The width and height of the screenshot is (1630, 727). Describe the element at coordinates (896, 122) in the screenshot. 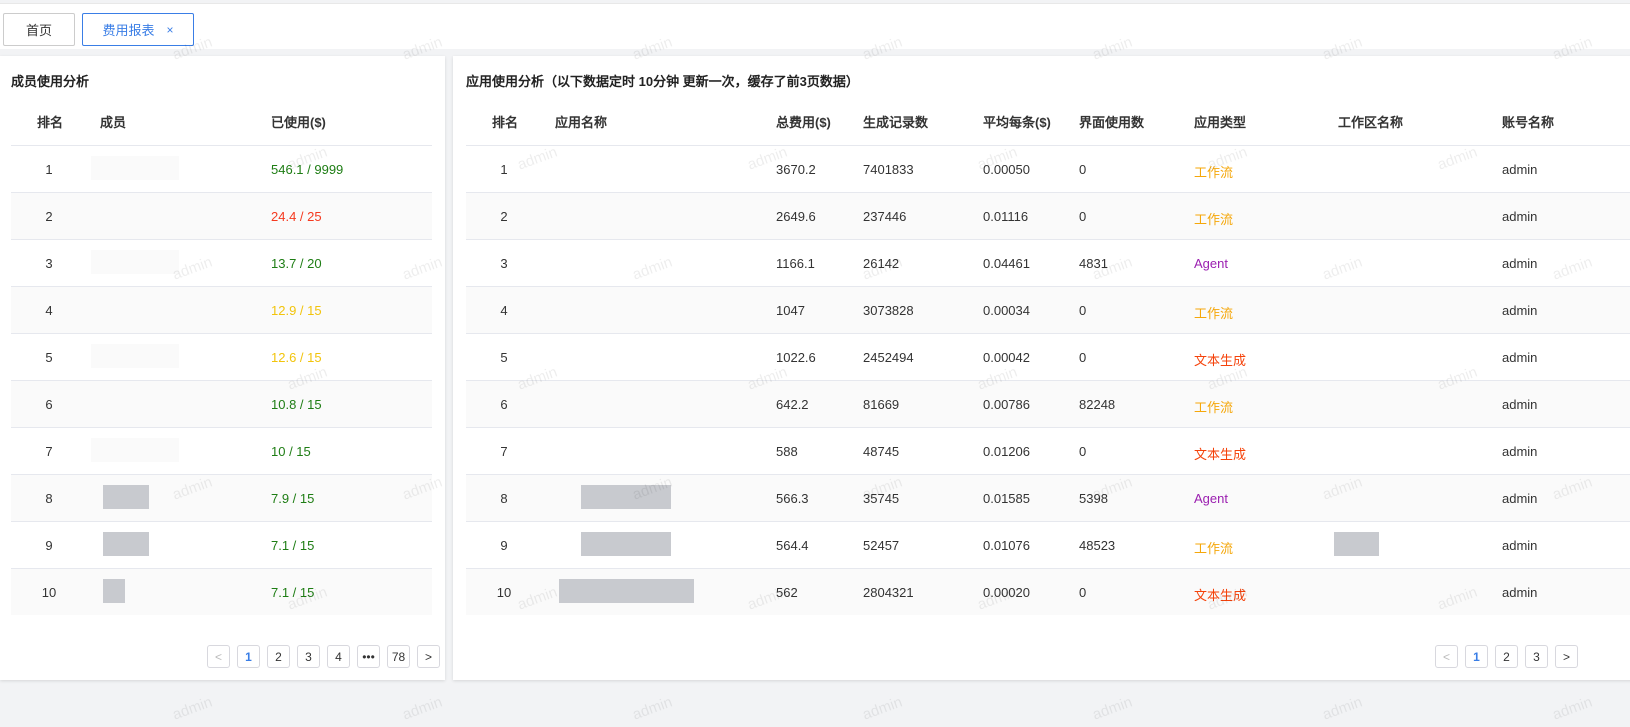

I see `col-records: 生成记录数` at that location.